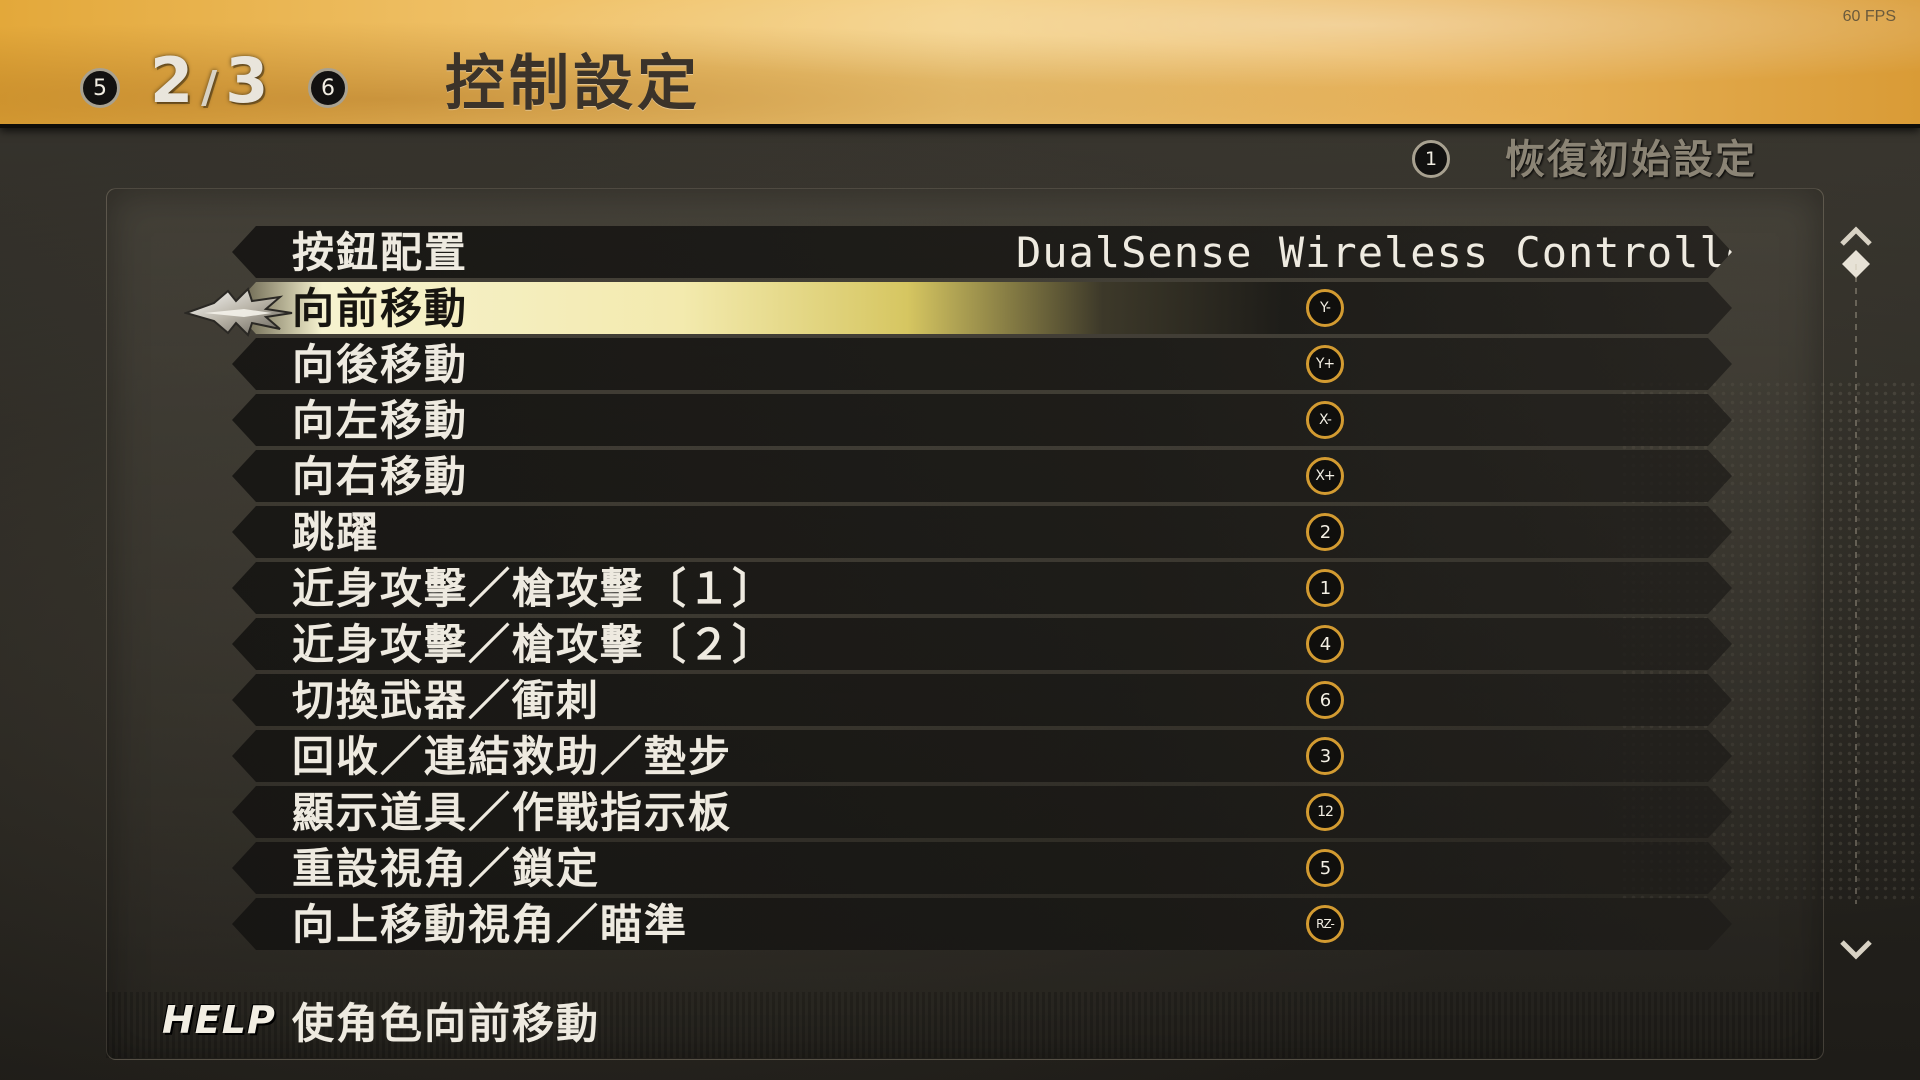  Describe the element at coordinates (512, 812) in the screenshot. I see `binding-label: 顯示道具／作戰指示板` at that location.